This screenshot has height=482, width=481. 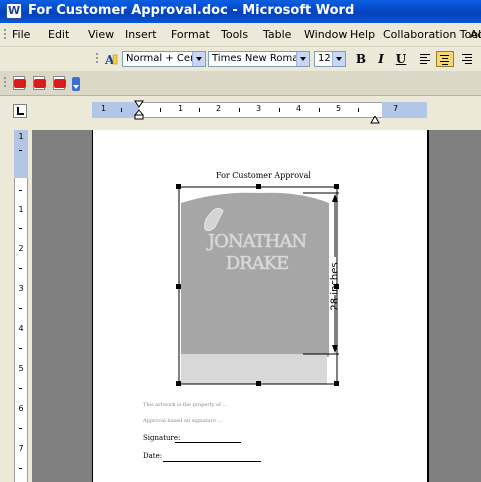 I want to click on menu-window: Window, so click(x=325, y=34).